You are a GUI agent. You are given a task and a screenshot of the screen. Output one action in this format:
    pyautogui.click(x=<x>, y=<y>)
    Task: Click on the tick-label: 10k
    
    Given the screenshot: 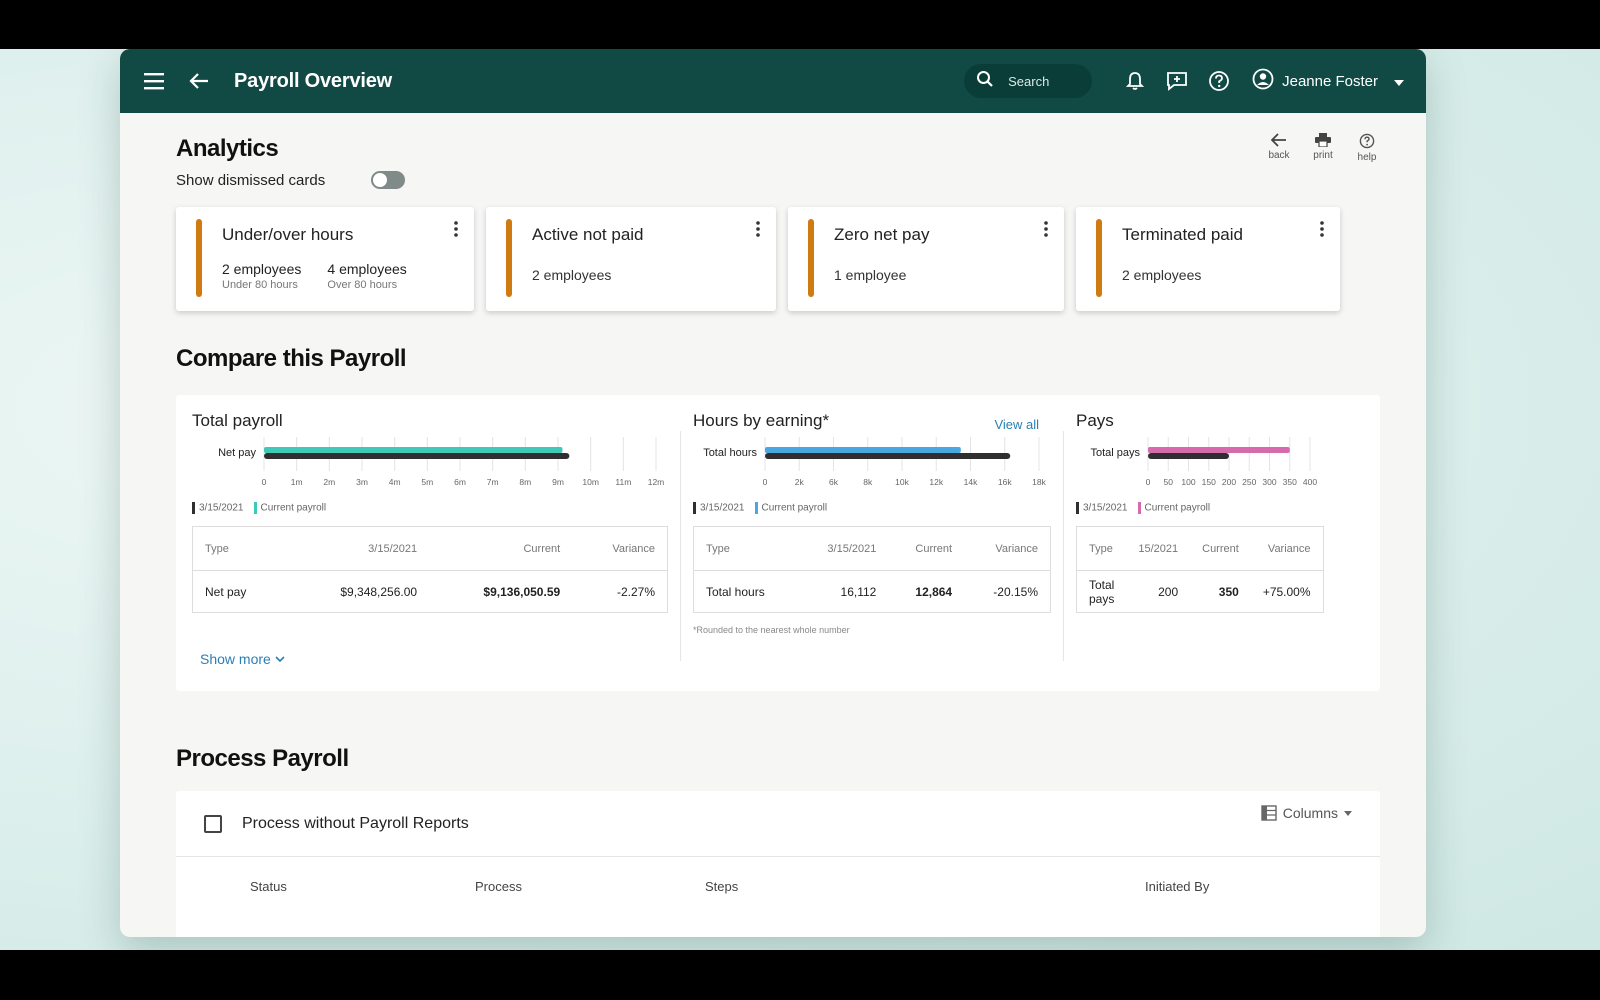 What is the action you would take?
    pyautogui.click(x=902, y=482)
    